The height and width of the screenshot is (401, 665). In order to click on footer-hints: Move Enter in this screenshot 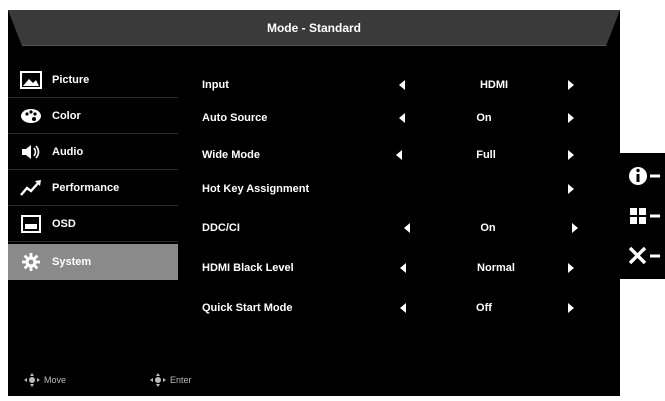, I will do `click(314, 380)`.